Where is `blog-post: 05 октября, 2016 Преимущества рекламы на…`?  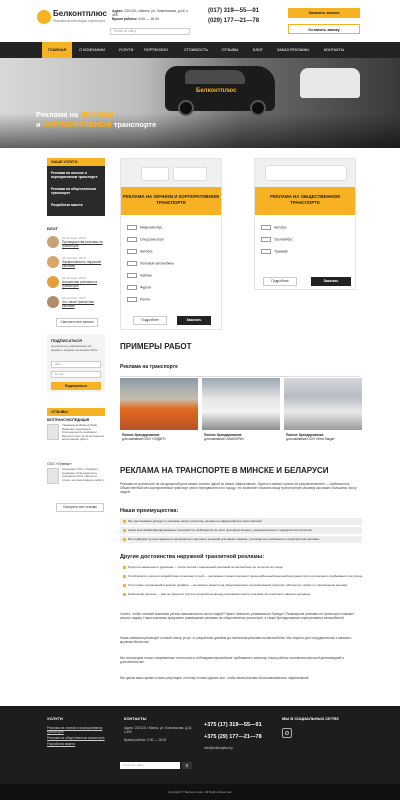
blog-post: 05 октября, 2016 Преимущества рекламы на… is located at coordinates (76, 243).